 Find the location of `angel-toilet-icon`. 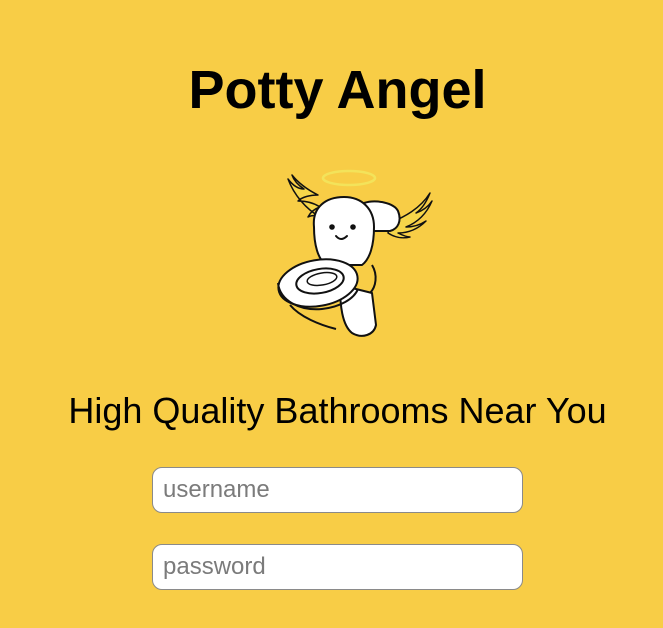

angel-toilet-icon is located at coordinates (355, 255).